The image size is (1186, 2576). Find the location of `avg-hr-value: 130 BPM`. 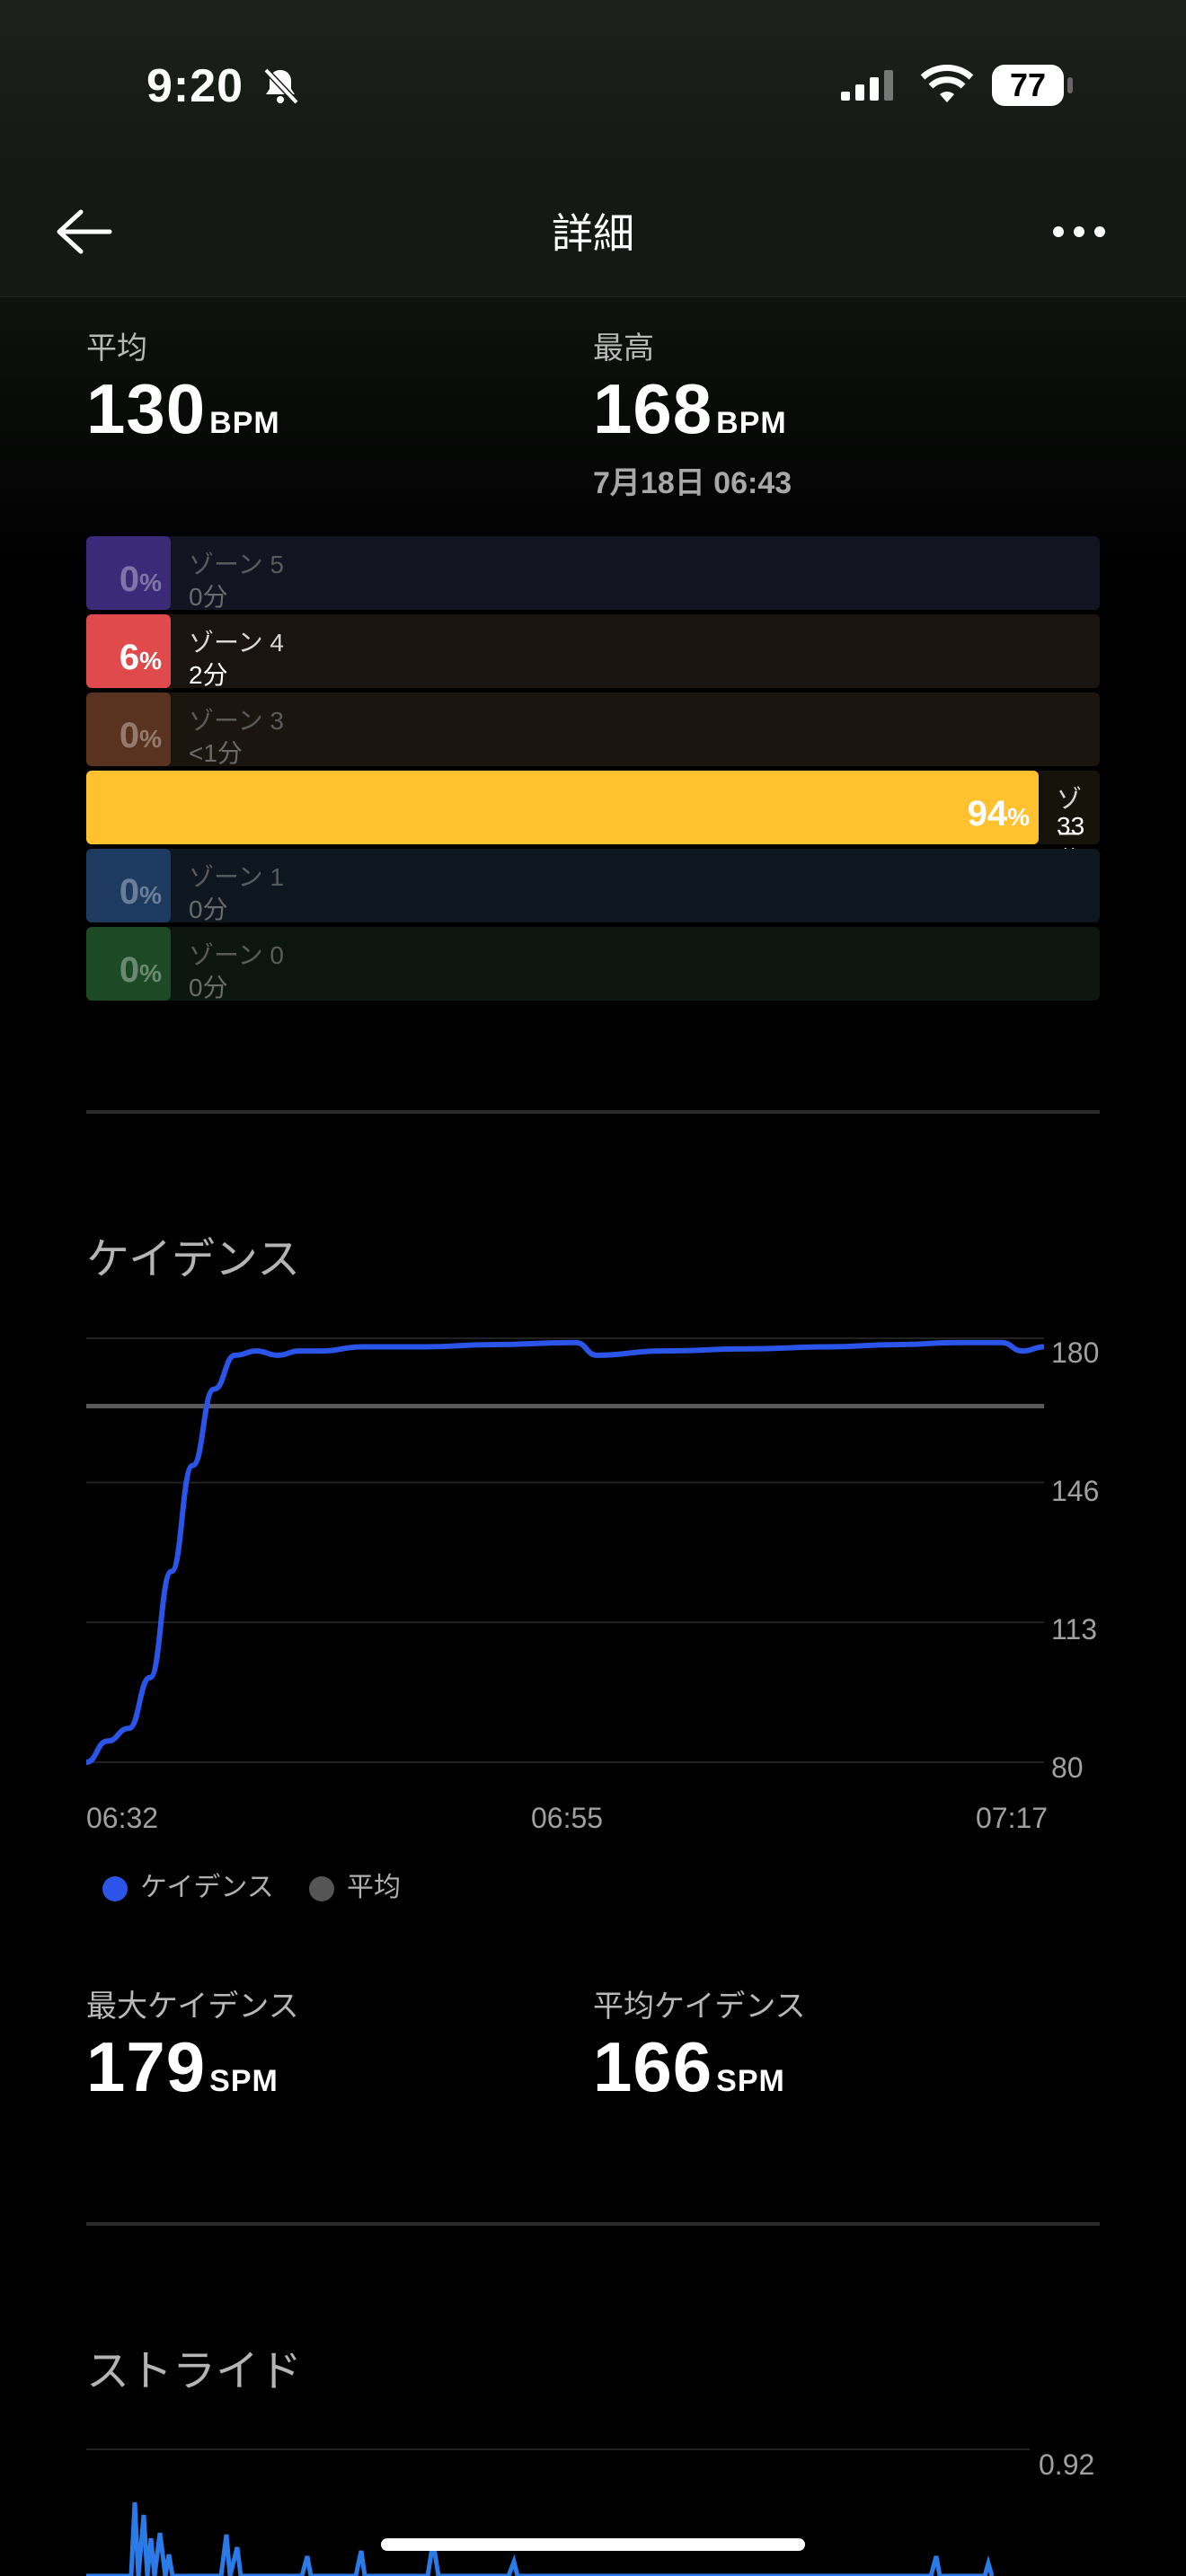

avg-hr-value: 130 BPM is located at coordinates (183, 409).